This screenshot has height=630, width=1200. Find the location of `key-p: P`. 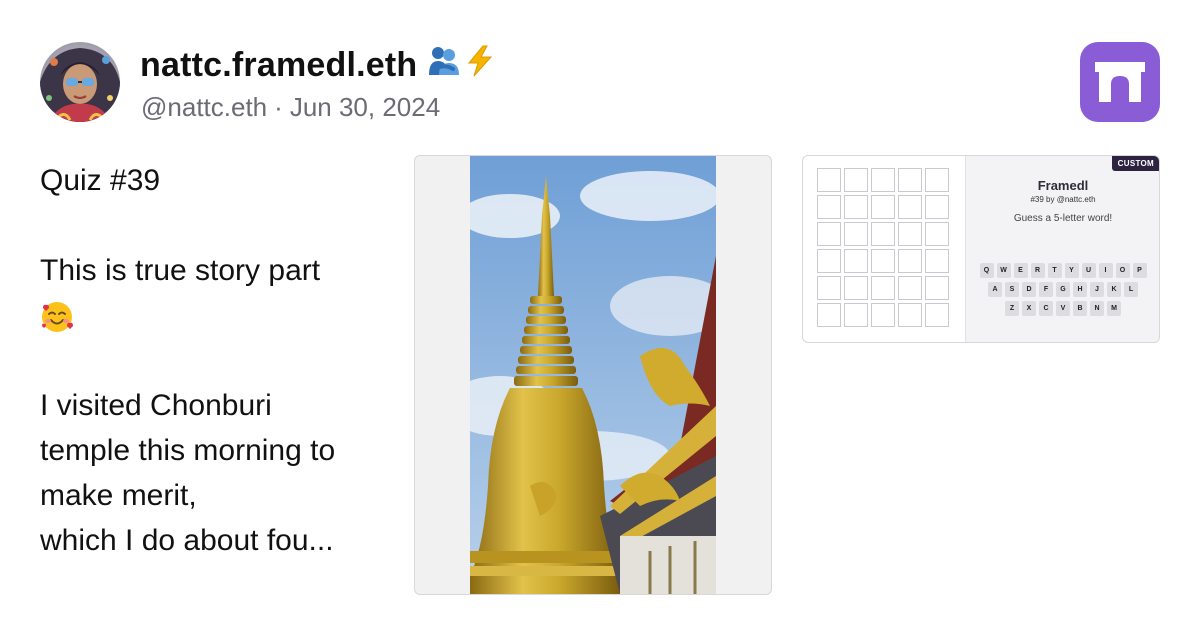

key-p: P is located at coordinates (1139, 270).